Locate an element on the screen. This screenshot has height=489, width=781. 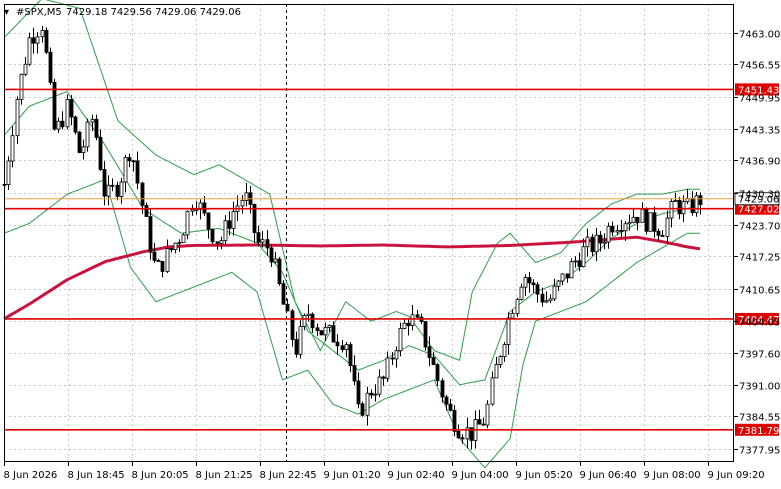
y-tick-label: 7436.90 is located at coordinates (759, 162).